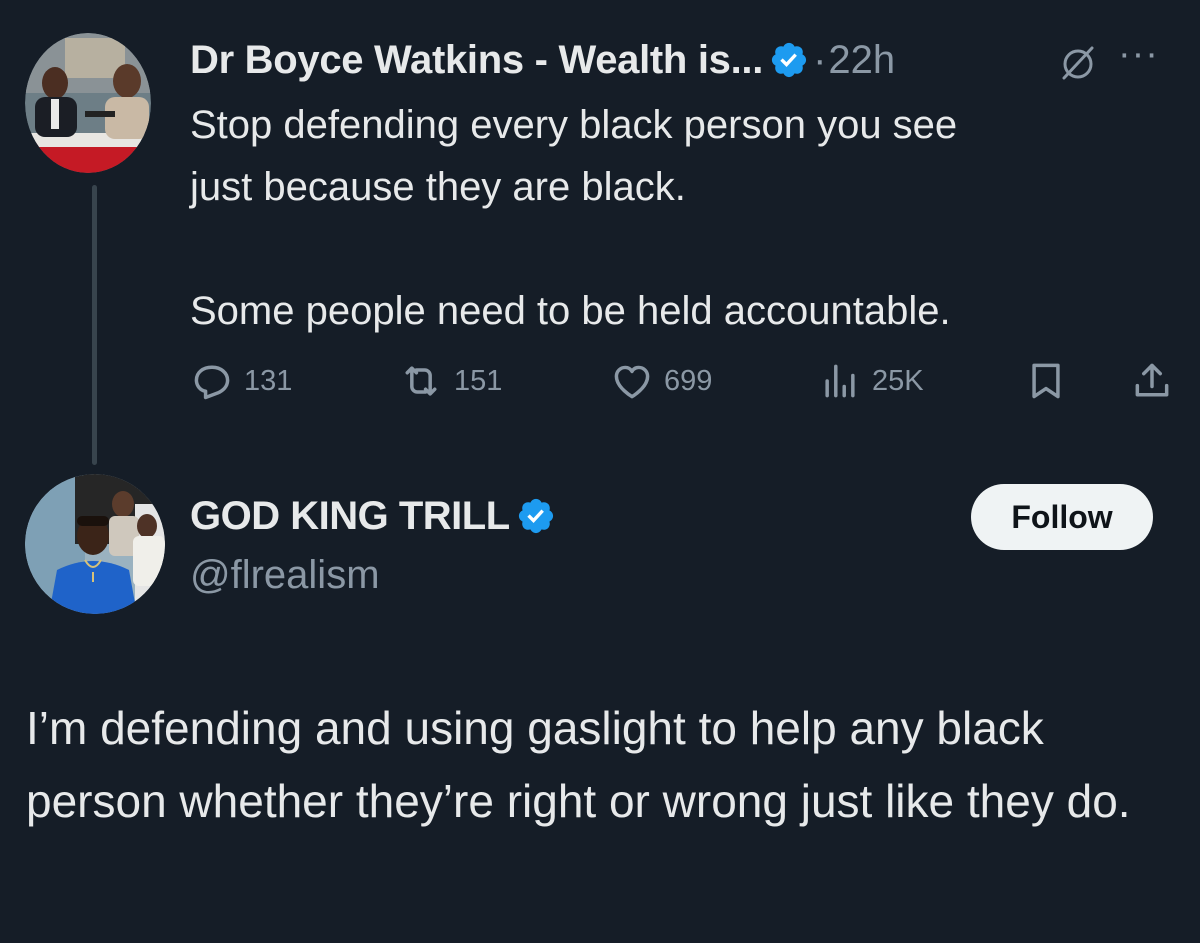 This screenshot has height=943, width=1200. I want to click on views-icon, so click(840, 381).